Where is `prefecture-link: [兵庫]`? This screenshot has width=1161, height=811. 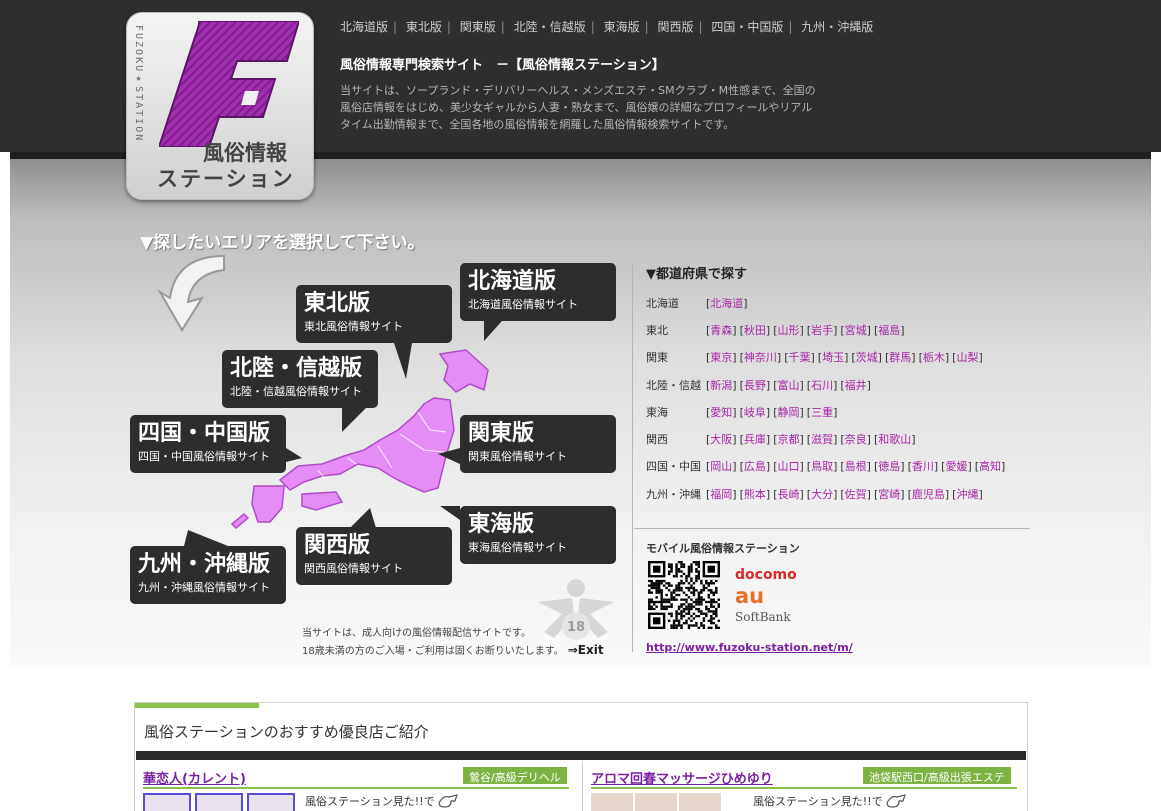
prefecture-link: [兵庫] is located at coordinates (755, 439).